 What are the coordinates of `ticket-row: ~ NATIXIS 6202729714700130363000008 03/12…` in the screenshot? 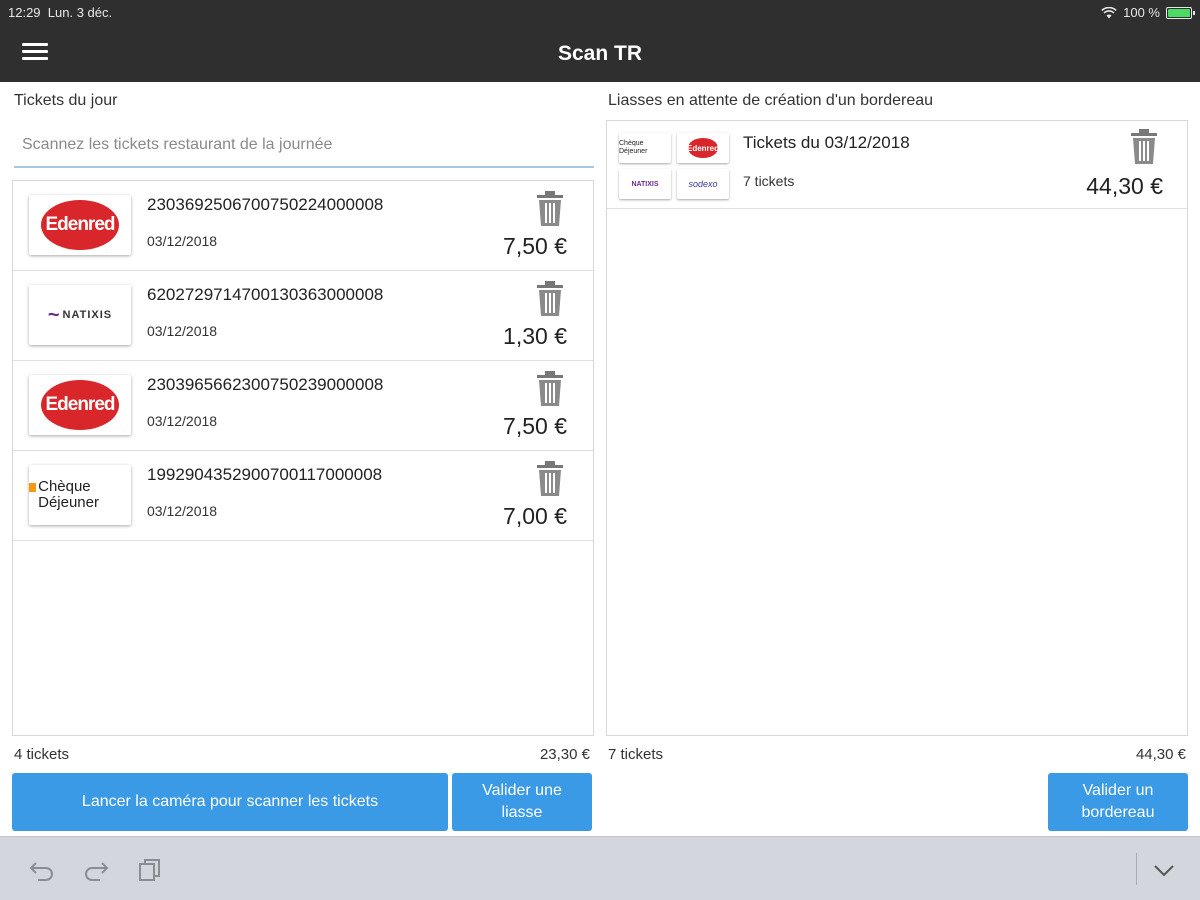 It's located at (303, 316).